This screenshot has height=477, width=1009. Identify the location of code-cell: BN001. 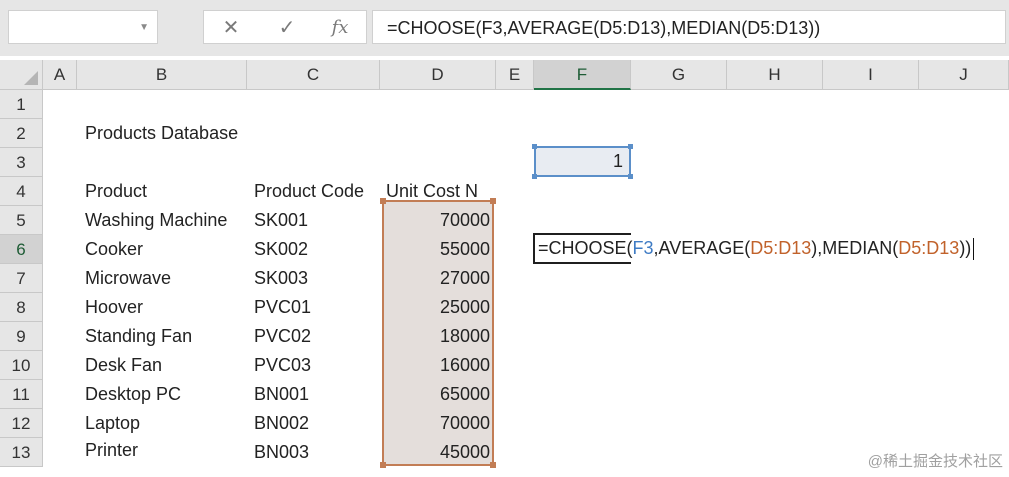
(281, 394).